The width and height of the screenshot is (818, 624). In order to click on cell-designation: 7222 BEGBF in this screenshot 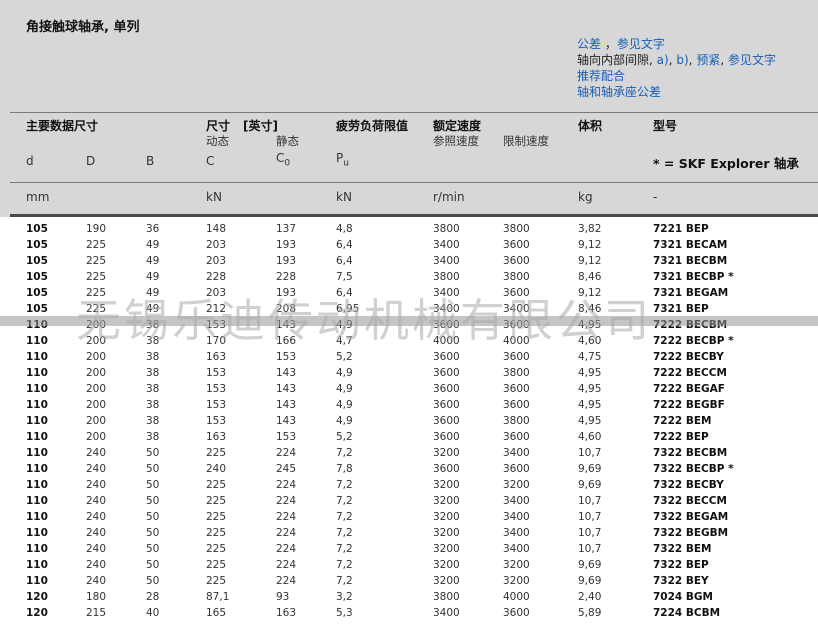, I will do `click(689, 405)`.